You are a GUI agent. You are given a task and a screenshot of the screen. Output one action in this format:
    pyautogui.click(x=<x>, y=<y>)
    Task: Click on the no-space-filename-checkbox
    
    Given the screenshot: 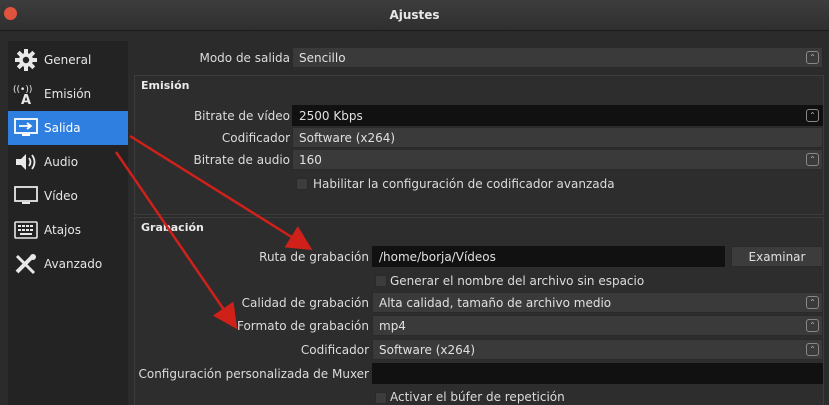 What is the action you would take?
    pyautogui.click(x=381, y=281)
    